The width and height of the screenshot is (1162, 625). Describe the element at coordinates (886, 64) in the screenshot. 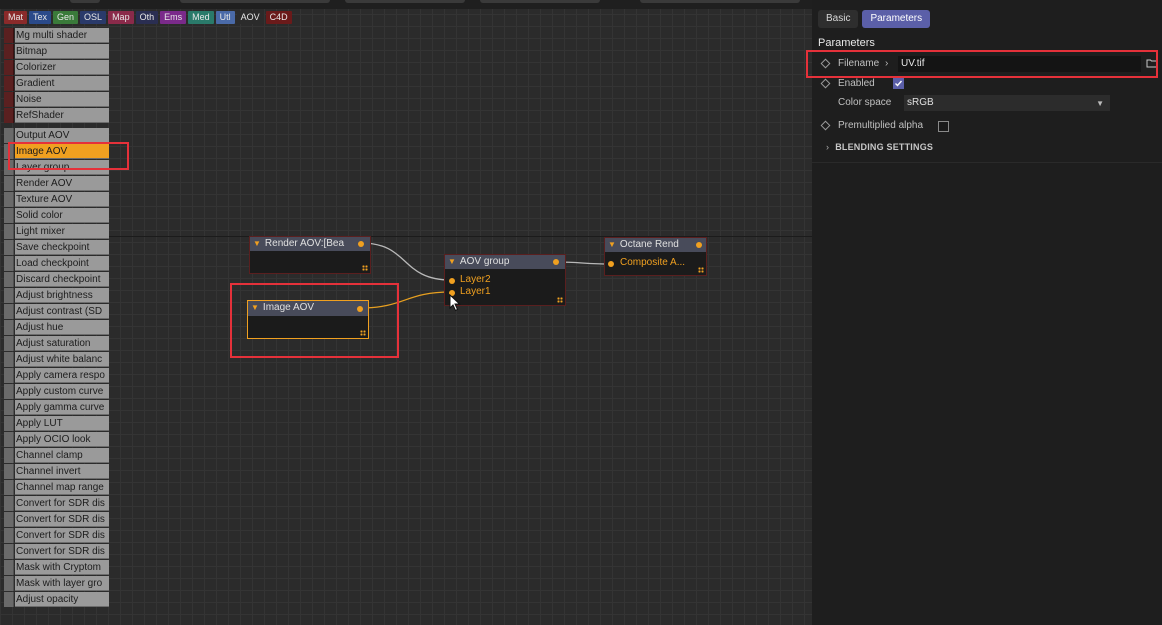

I see `expand-chevron-icon: ›` at that location.